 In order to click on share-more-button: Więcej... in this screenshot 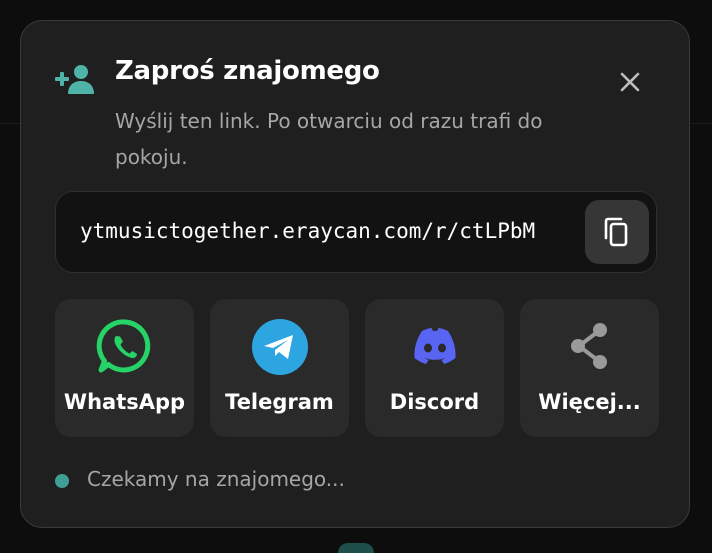, I will do `click(589, 368)`.